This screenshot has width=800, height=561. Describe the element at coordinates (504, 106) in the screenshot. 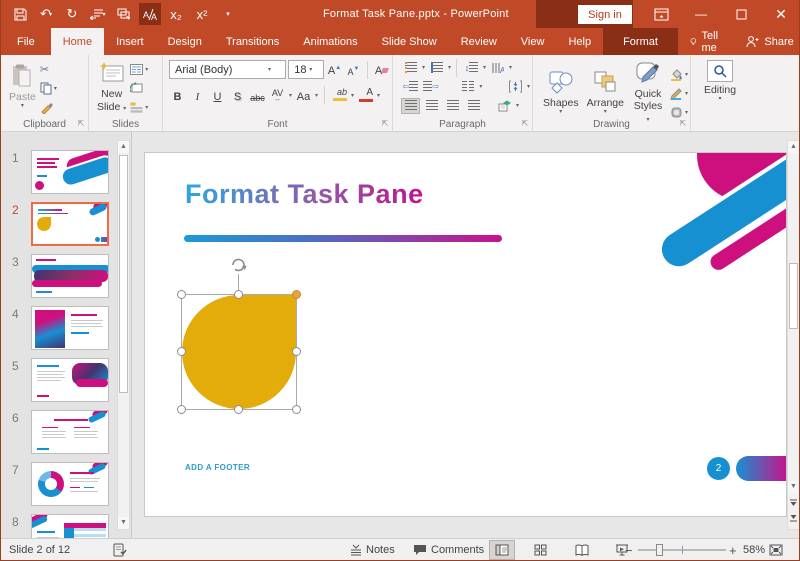

I see `convert-smartart-button` at that location.